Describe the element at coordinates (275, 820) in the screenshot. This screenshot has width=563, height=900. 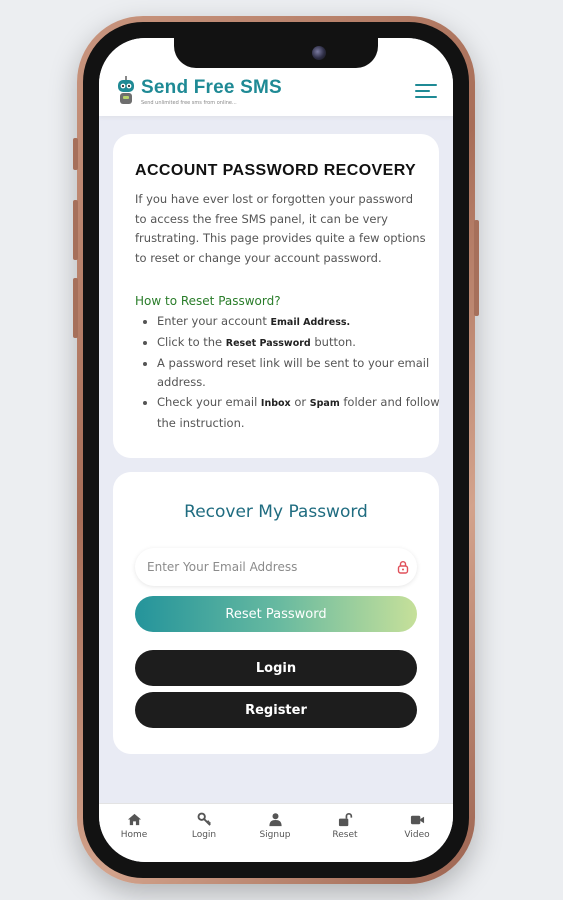
I see `user-icon` at that location.